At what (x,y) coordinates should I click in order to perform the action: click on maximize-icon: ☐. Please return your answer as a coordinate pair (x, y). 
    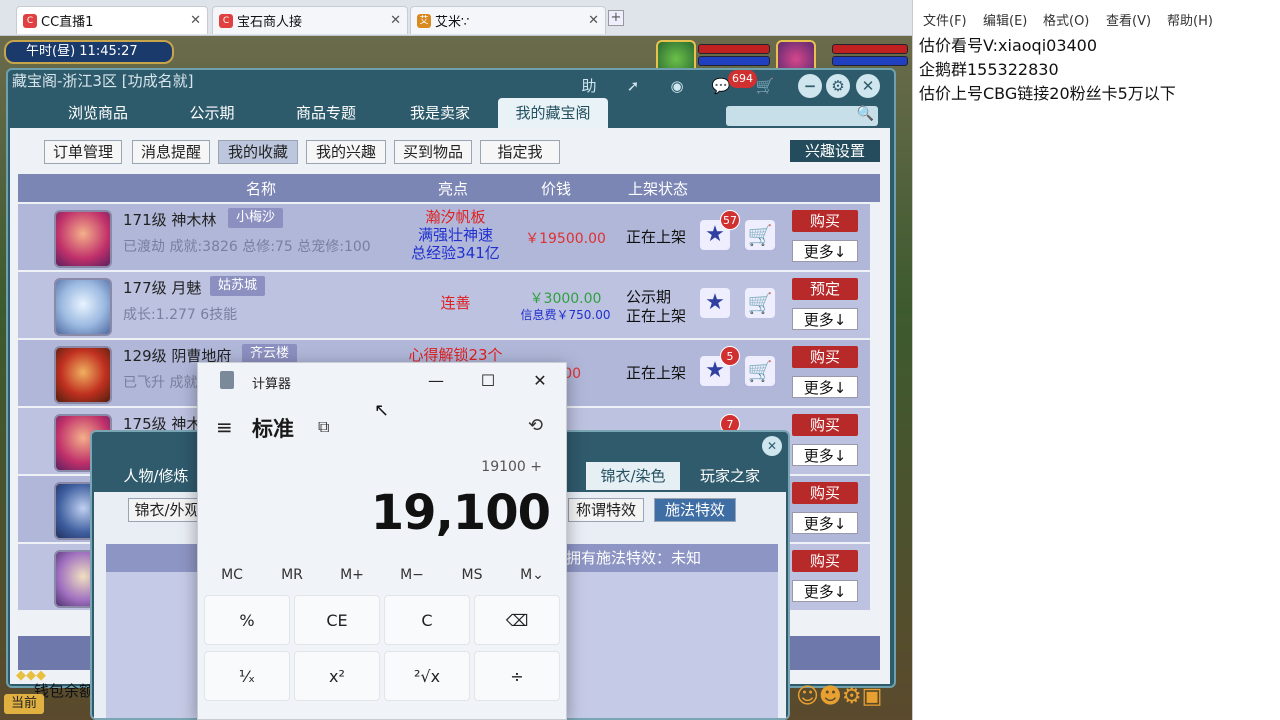
    Looking at the image, I should click on (488, 381).